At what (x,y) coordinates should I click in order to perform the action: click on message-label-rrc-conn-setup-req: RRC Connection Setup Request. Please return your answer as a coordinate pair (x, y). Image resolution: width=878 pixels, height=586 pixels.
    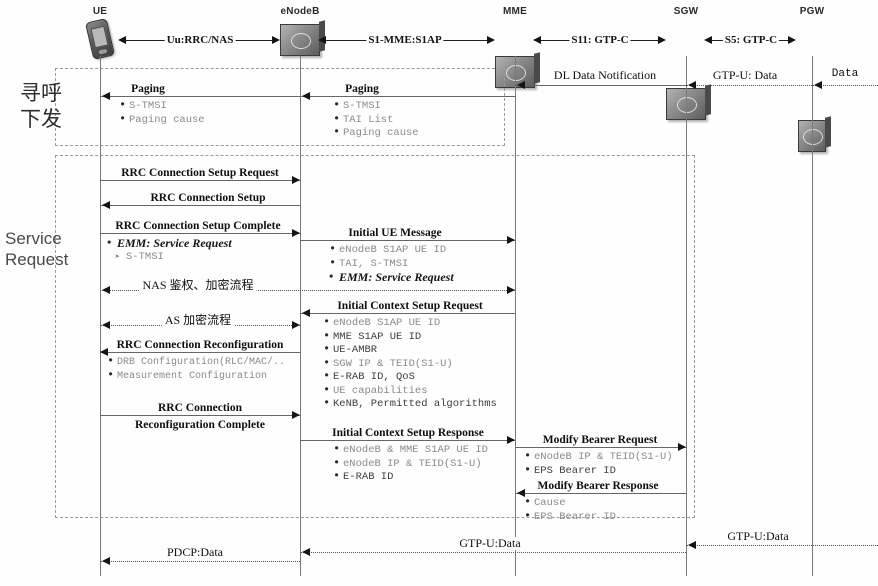
    Looking at the image, I should click on (200, 173).